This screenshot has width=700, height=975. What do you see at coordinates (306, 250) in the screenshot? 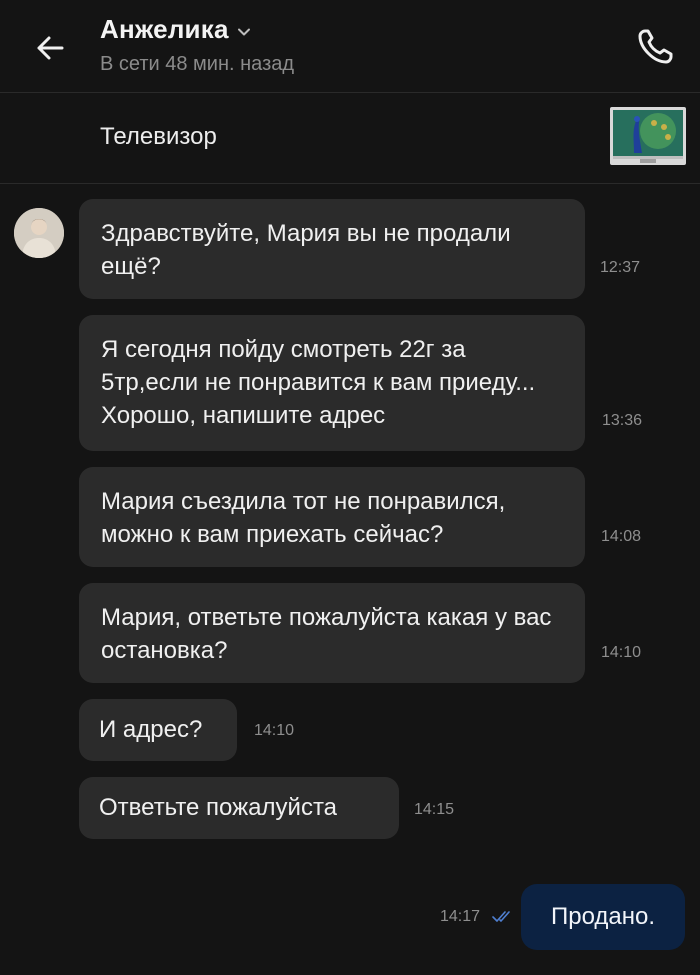
I see `message-text: Здравствуйте, Мария вы не продали ещё?` at bounding box center [306, 250].